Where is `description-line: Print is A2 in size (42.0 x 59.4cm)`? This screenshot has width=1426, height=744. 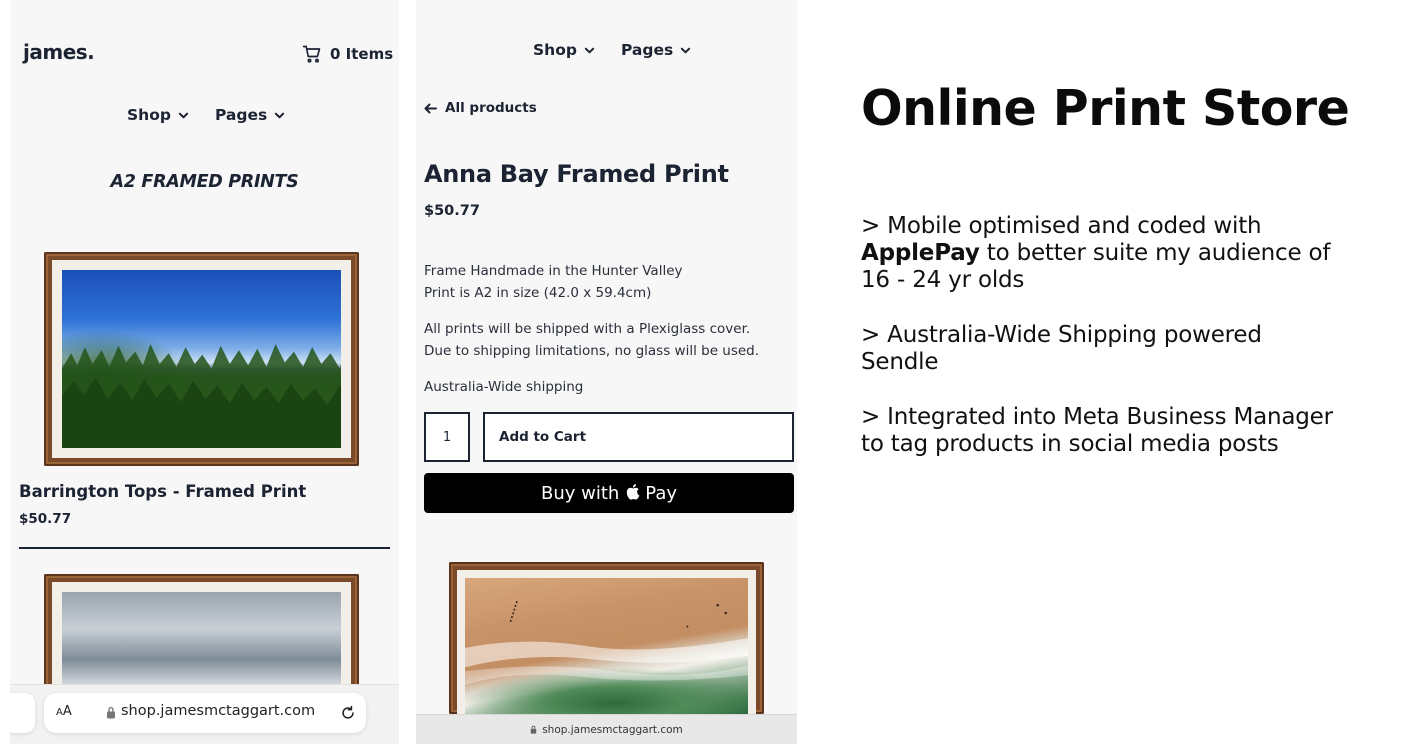 description-line: Print is A2 in size (42.0 x 59.4cm) is located at coordinates (538, 293).